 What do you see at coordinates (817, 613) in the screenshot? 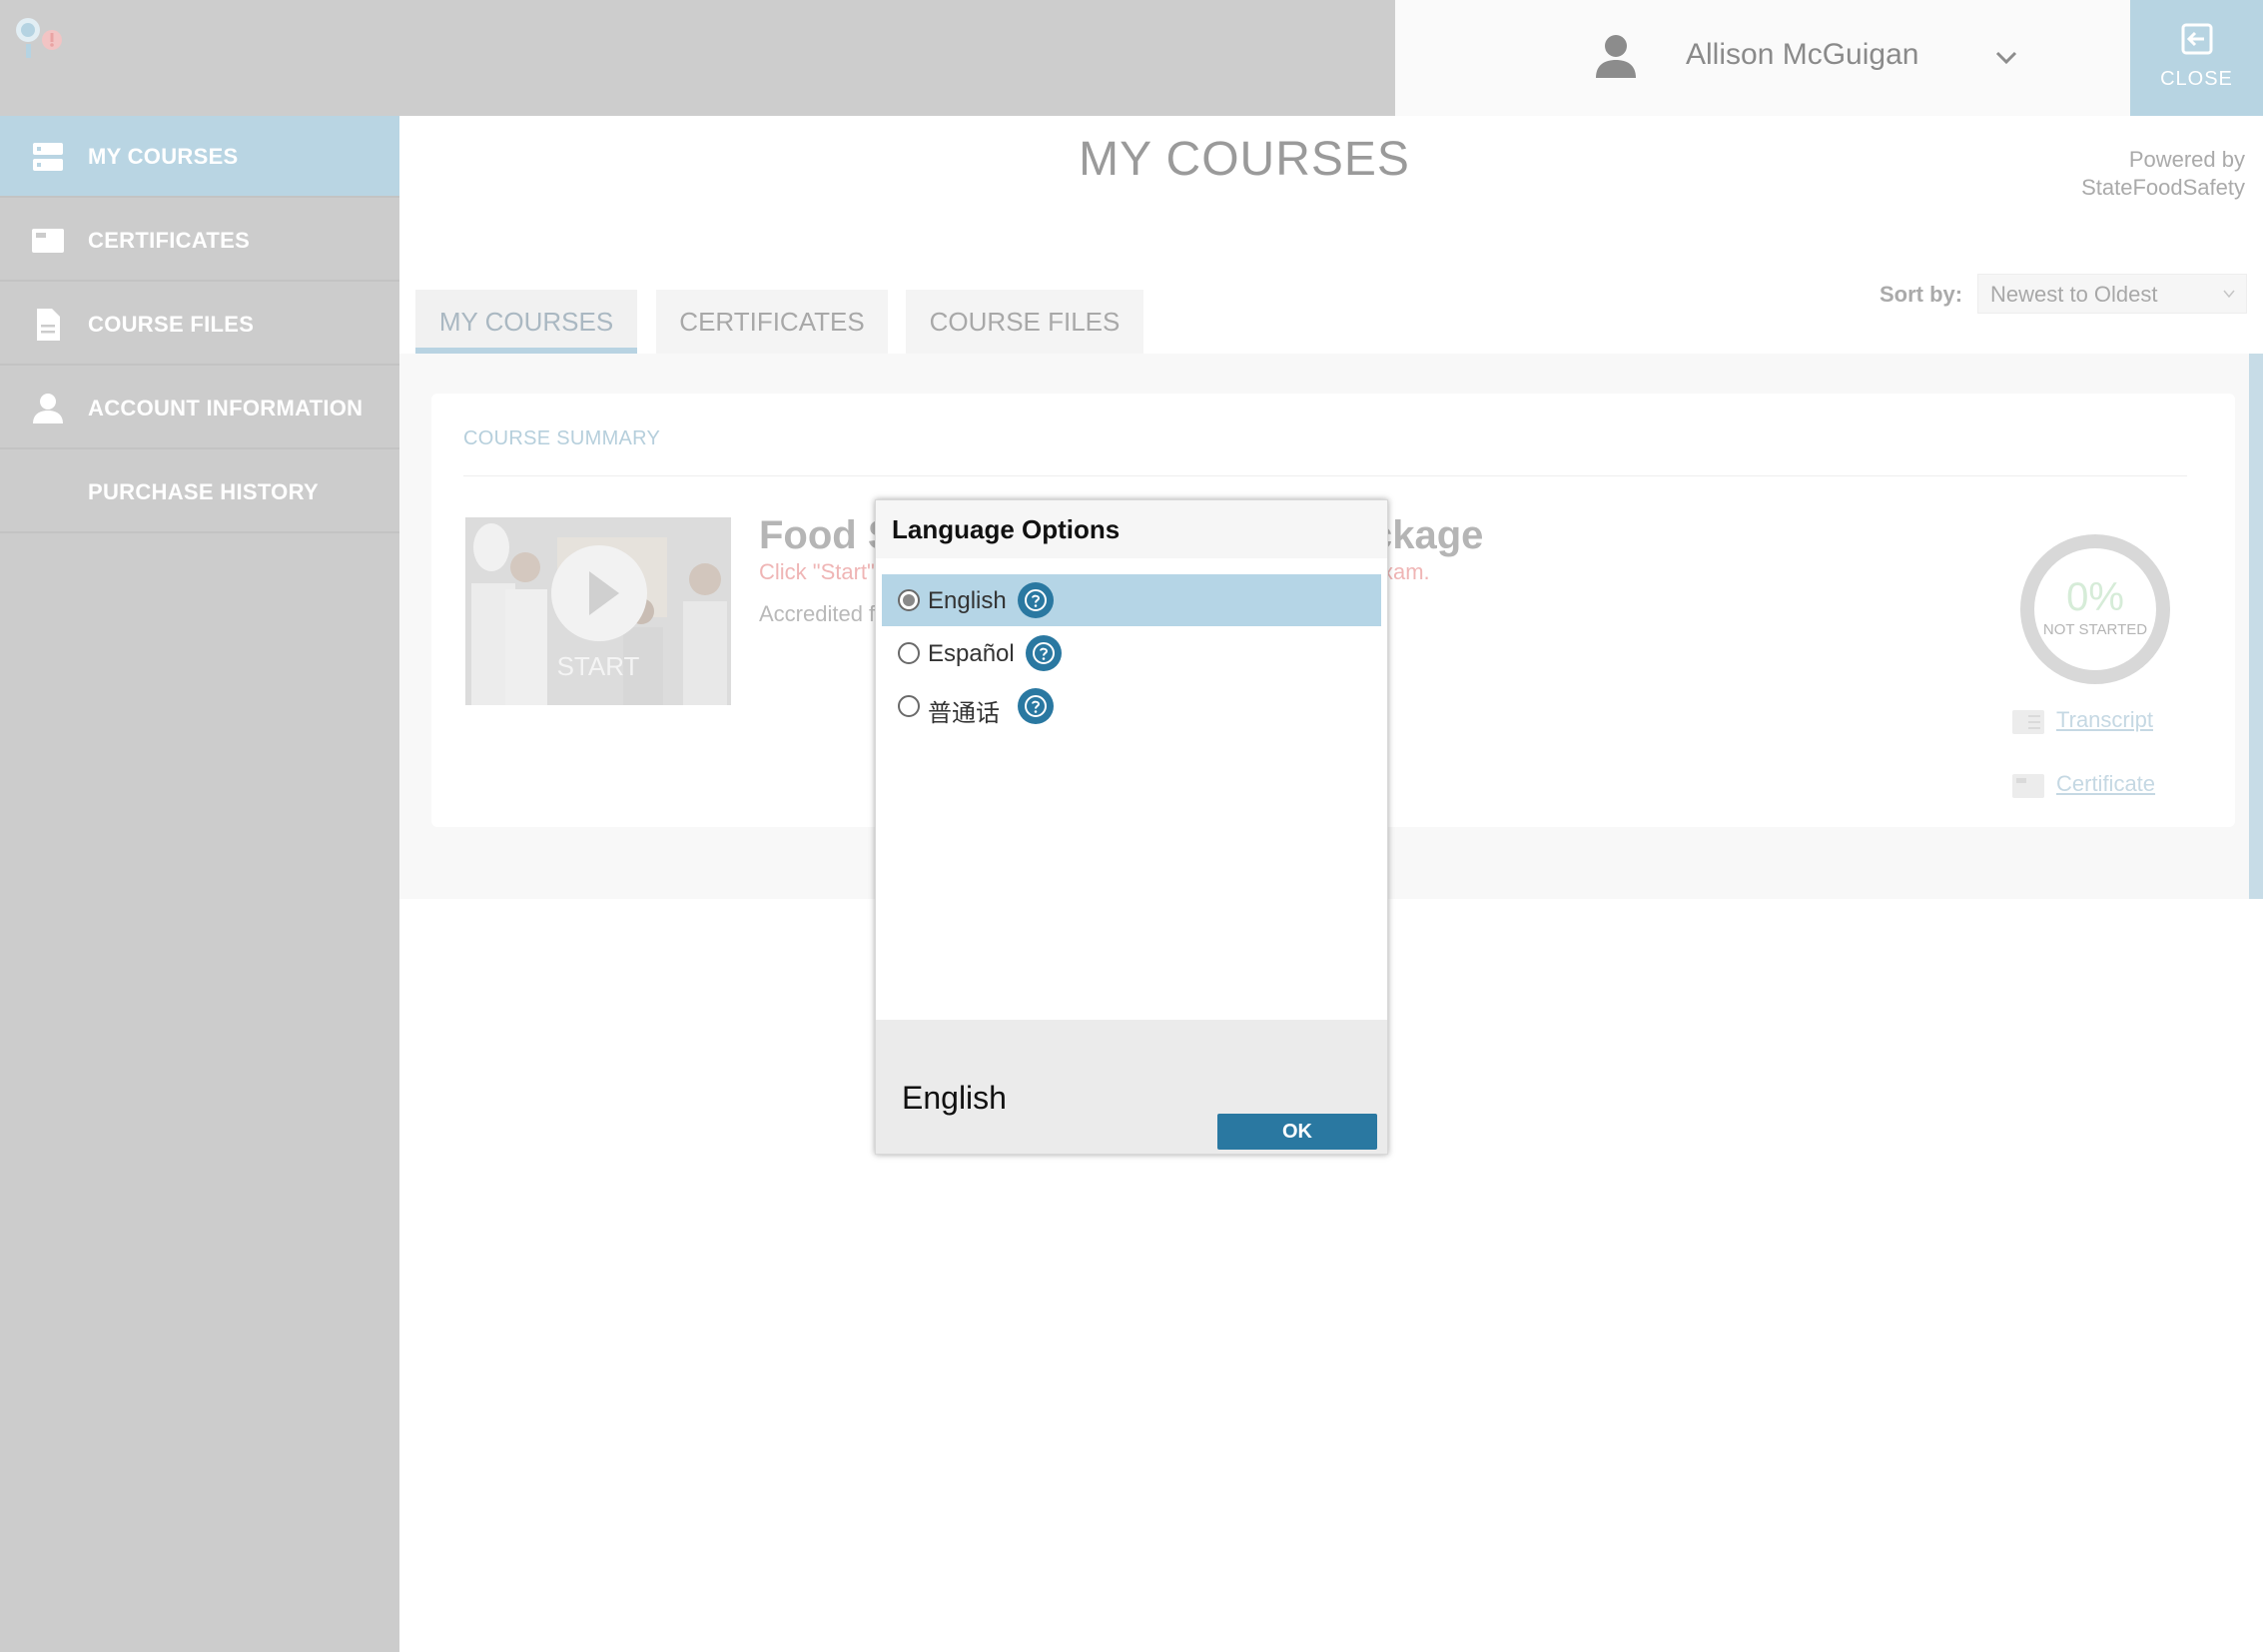
I see `course-accreditation: Accredited f` at bounding box center [817, 613].